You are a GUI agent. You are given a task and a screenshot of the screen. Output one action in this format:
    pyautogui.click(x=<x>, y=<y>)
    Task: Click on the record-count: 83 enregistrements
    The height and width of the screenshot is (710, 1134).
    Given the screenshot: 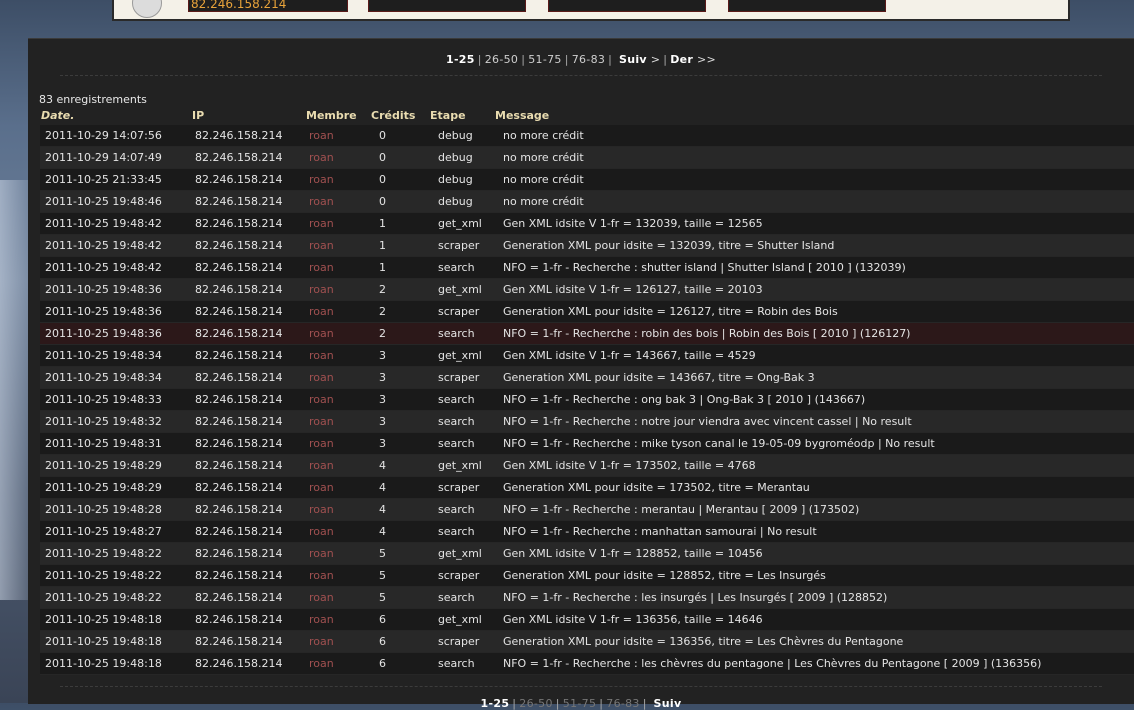 What is the action you would take?
    pyautogui.click(x=93, y=99)
    